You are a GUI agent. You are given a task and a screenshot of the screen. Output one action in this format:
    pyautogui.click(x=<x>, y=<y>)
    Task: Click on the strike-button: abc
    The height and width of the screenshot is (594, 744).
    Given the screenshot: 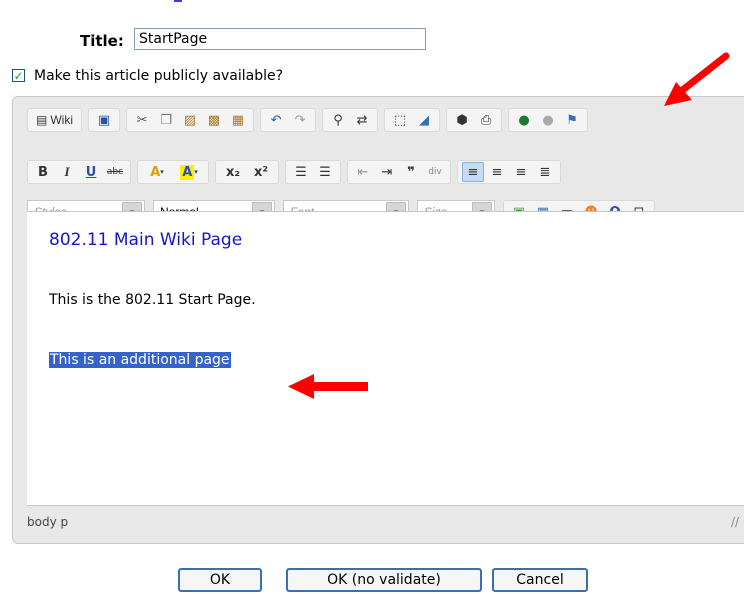 What is the action you would take?
    pyautogui.click(x=115, y=172)
    